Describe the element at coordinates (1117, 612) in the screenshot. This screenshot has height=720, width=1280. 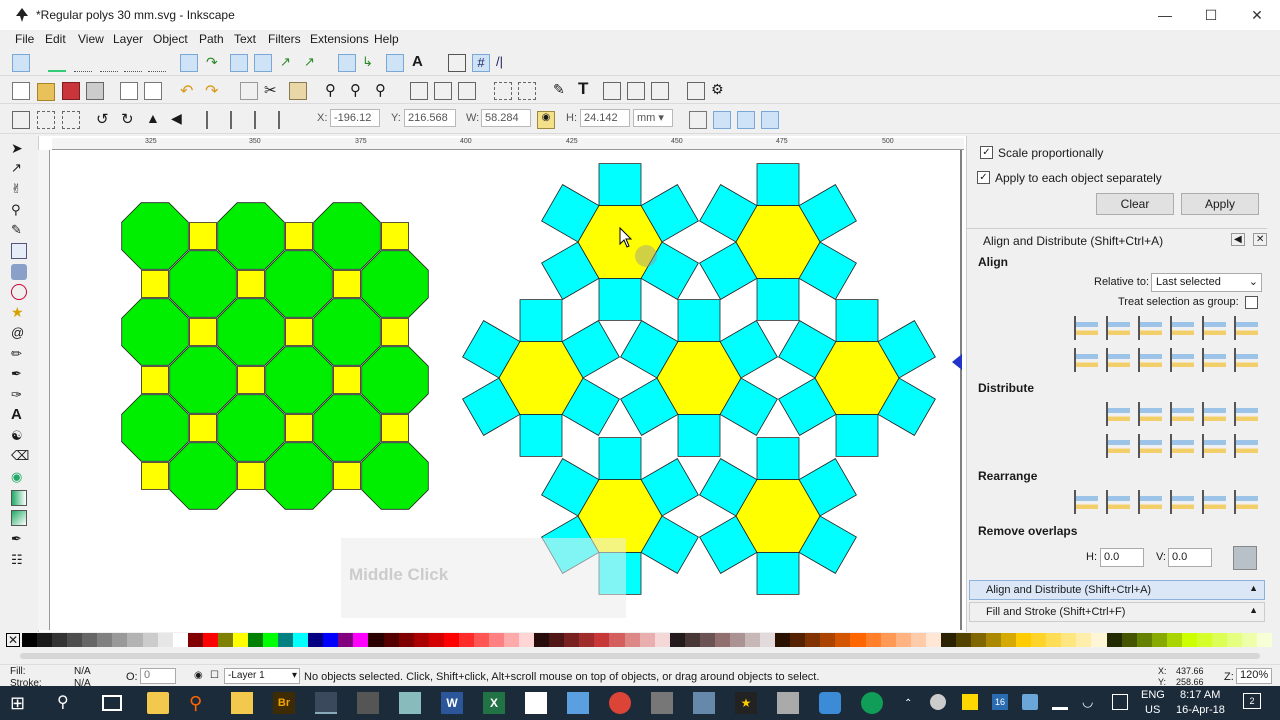
I see `dock-tab-fill-stroke: Fill and Stroke (Shift+Ctrl+F) ▲` at that location.